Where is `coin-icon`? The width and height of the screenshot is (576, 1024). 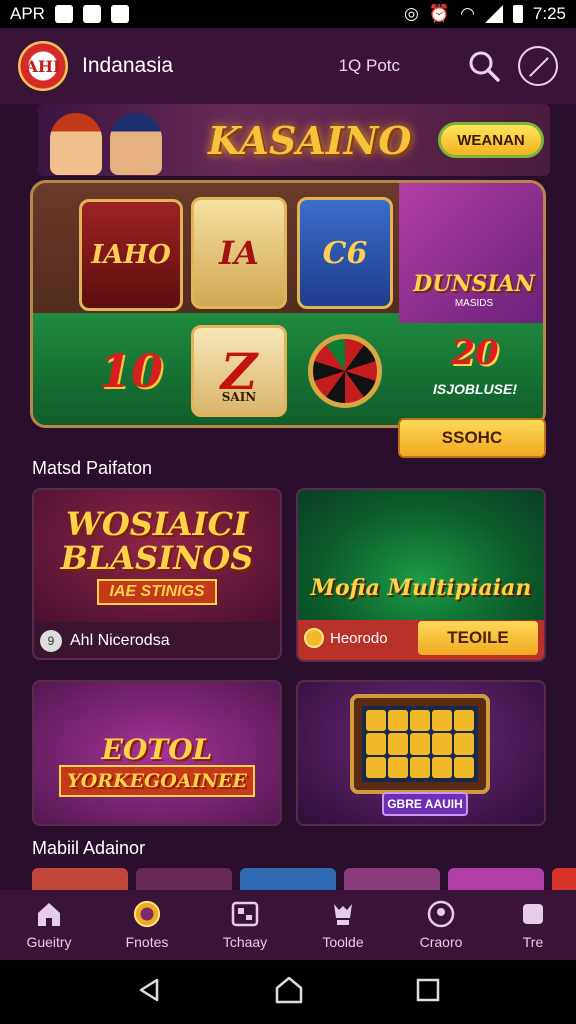 coin-icon is located at coordinates (314, 638).